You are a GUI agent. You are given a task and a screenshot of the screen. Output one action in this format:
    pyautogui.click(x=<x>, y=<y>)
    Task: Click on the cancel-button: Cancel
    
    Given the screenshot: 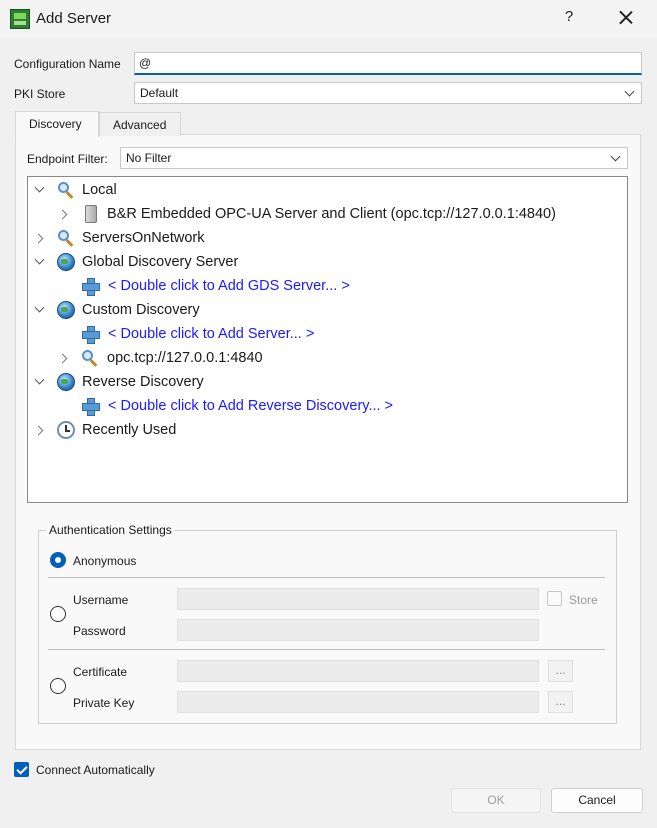 What is the action you would take?
    pyautogui.click(x=597, y=800)
    